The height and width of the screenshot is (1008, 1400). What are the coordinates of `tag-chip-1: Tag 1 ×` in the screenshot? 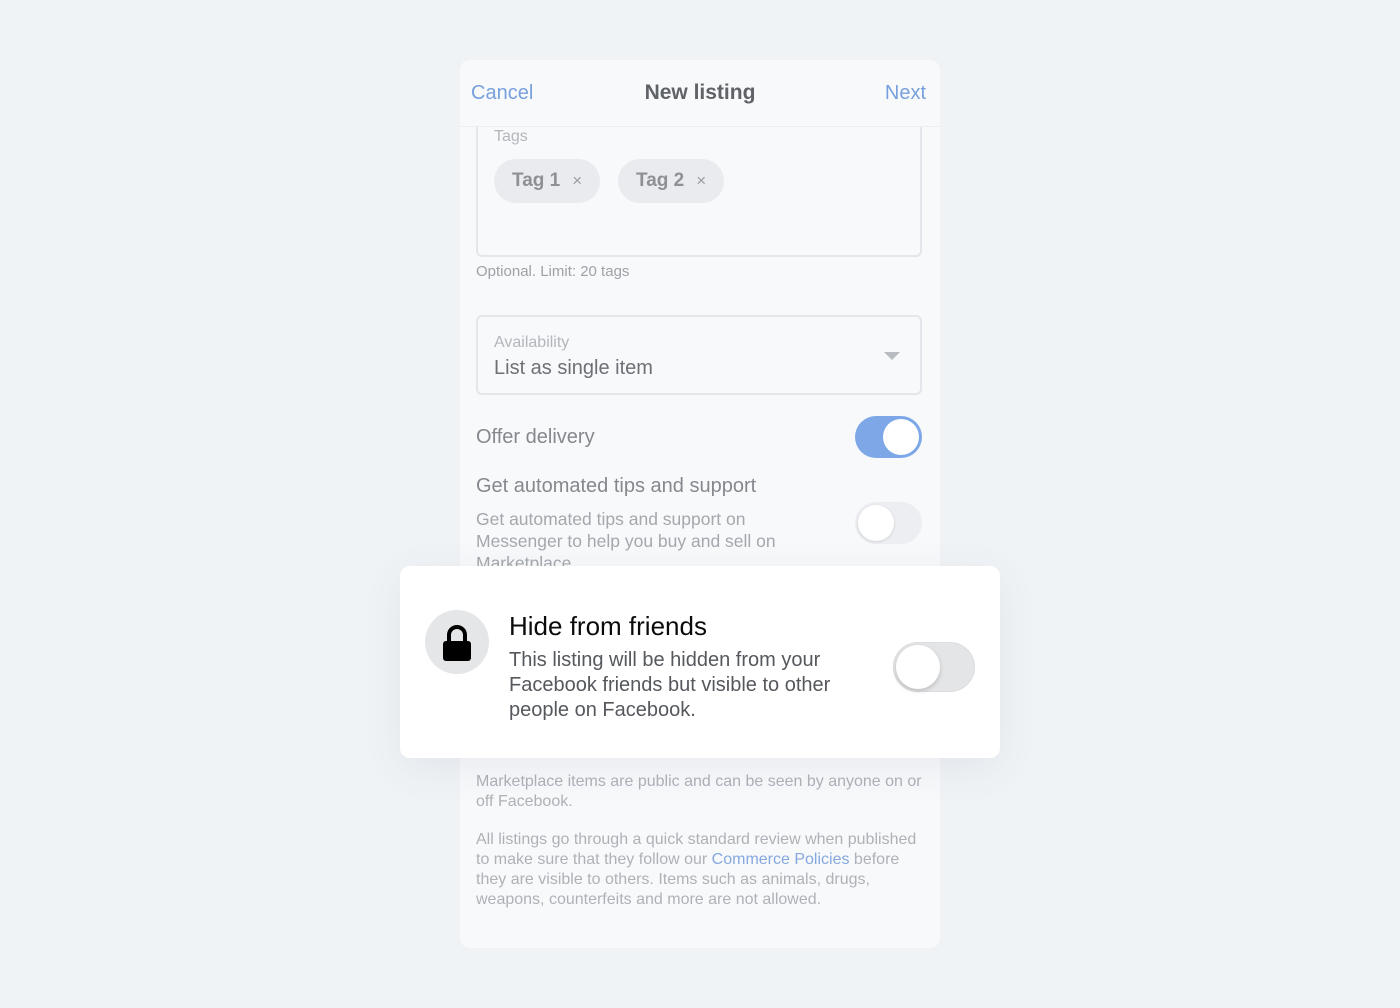 It's located at (547, 181).